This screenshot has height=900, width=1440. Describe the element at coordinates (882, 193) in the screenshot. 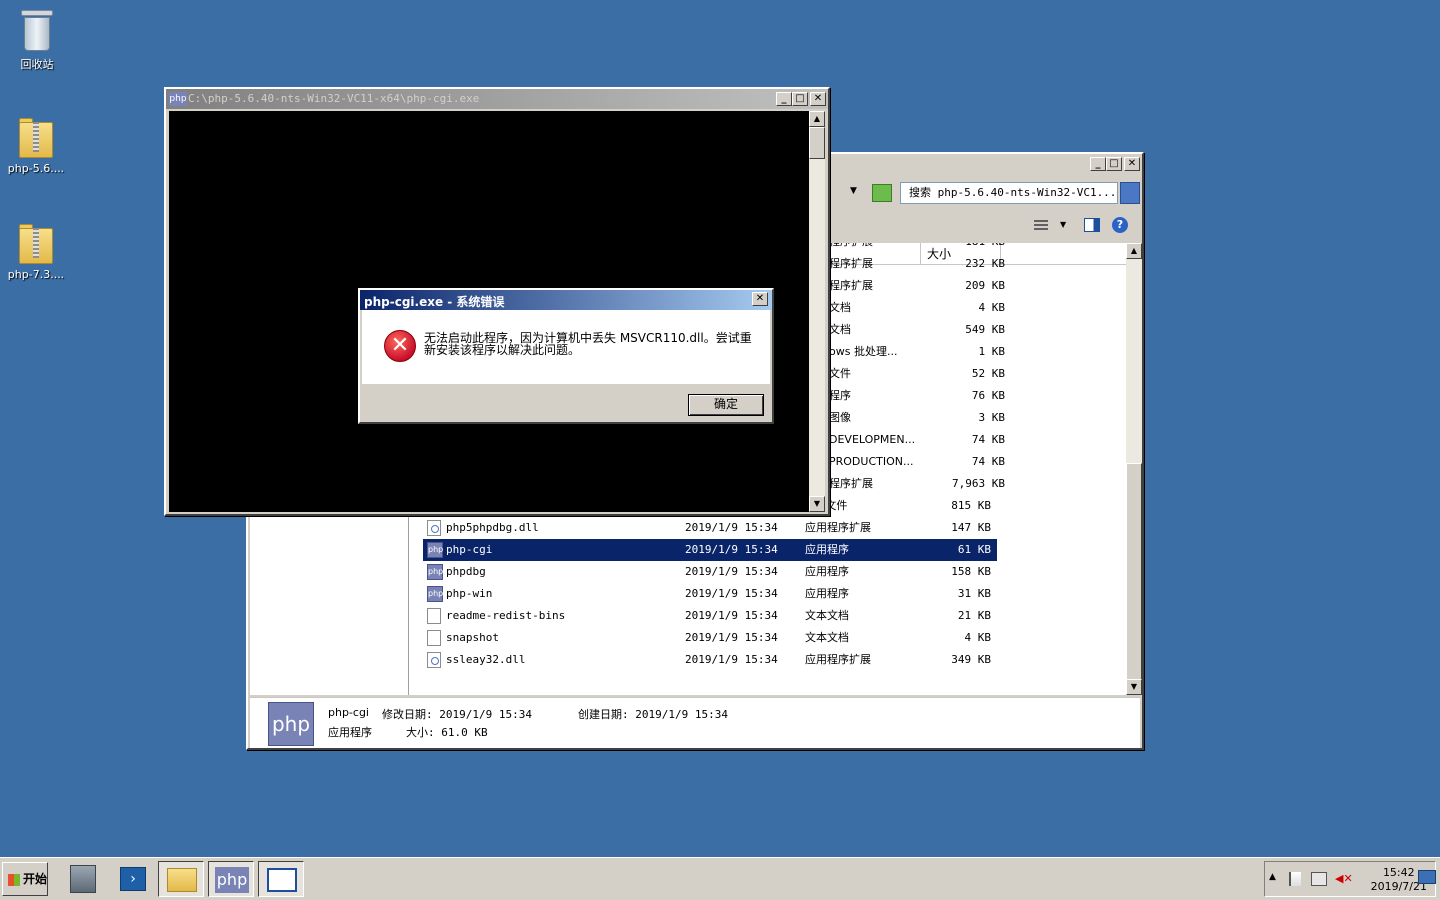

I see `refresh-button` at that location.